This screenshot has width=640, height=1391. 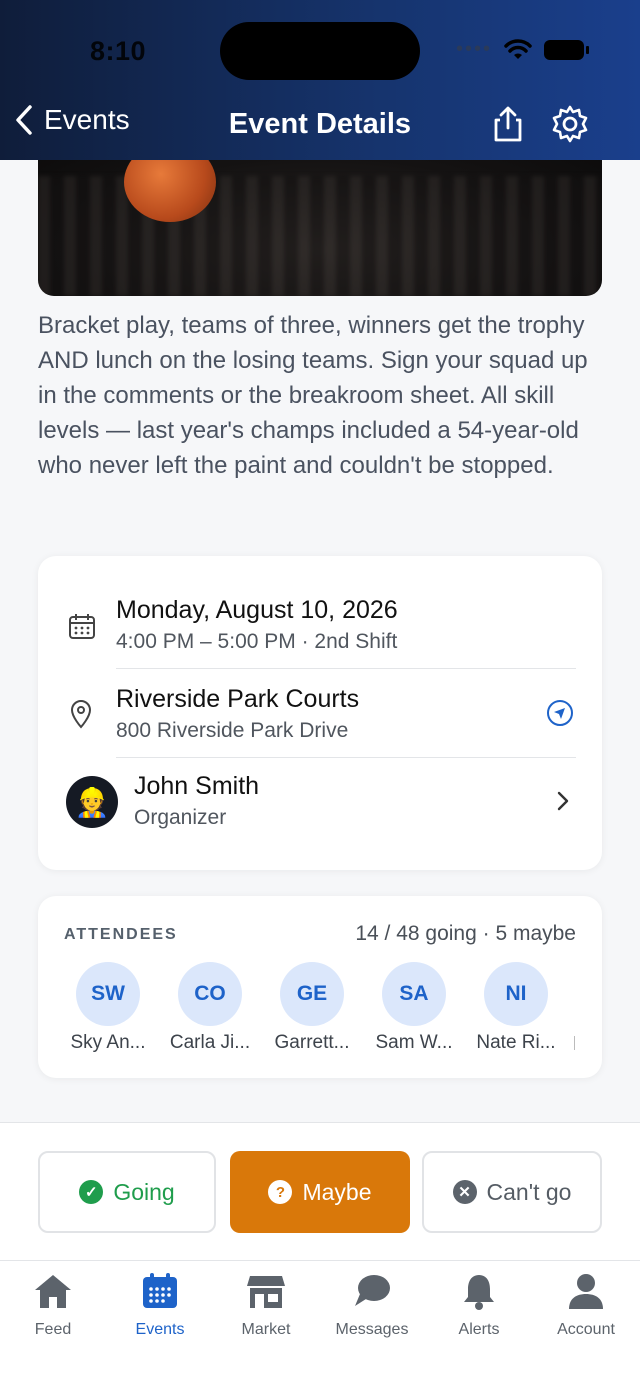 What do you see at coordinates (464, 1192) in the screenshot?
I see `x-circle-icon: ✕` at bounding box center [464, 1192].